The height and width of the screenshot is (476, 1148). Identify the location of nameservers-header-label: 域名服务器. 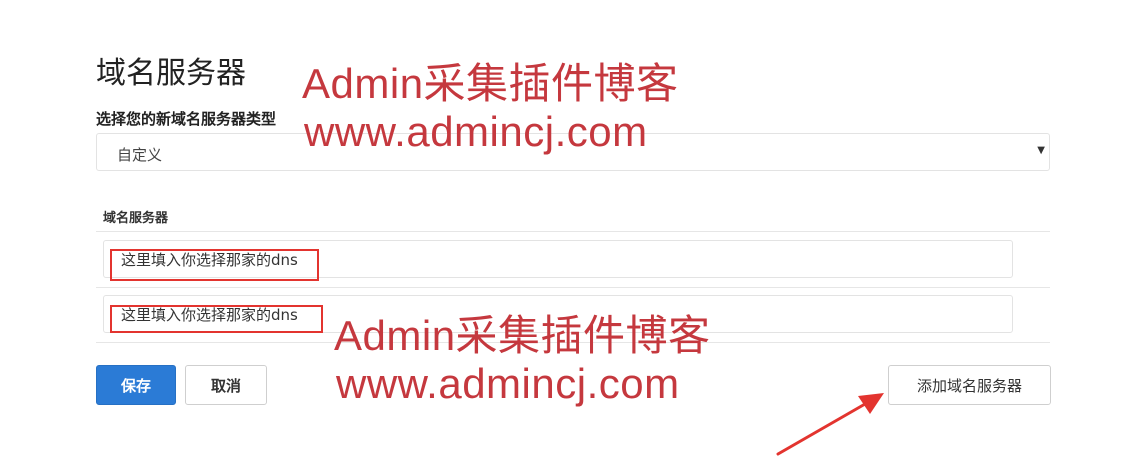
(136, 218).